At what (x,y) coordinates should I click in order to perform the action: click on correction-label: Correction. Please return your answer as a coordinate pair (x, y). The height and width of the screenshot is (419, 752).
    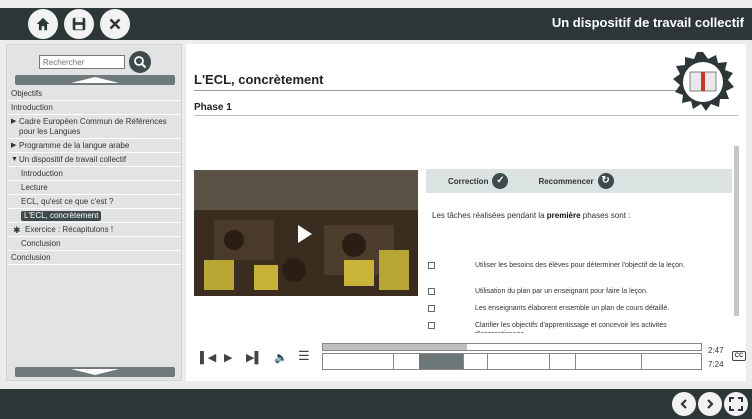
    Looking at the image, I should click on (468, 181).